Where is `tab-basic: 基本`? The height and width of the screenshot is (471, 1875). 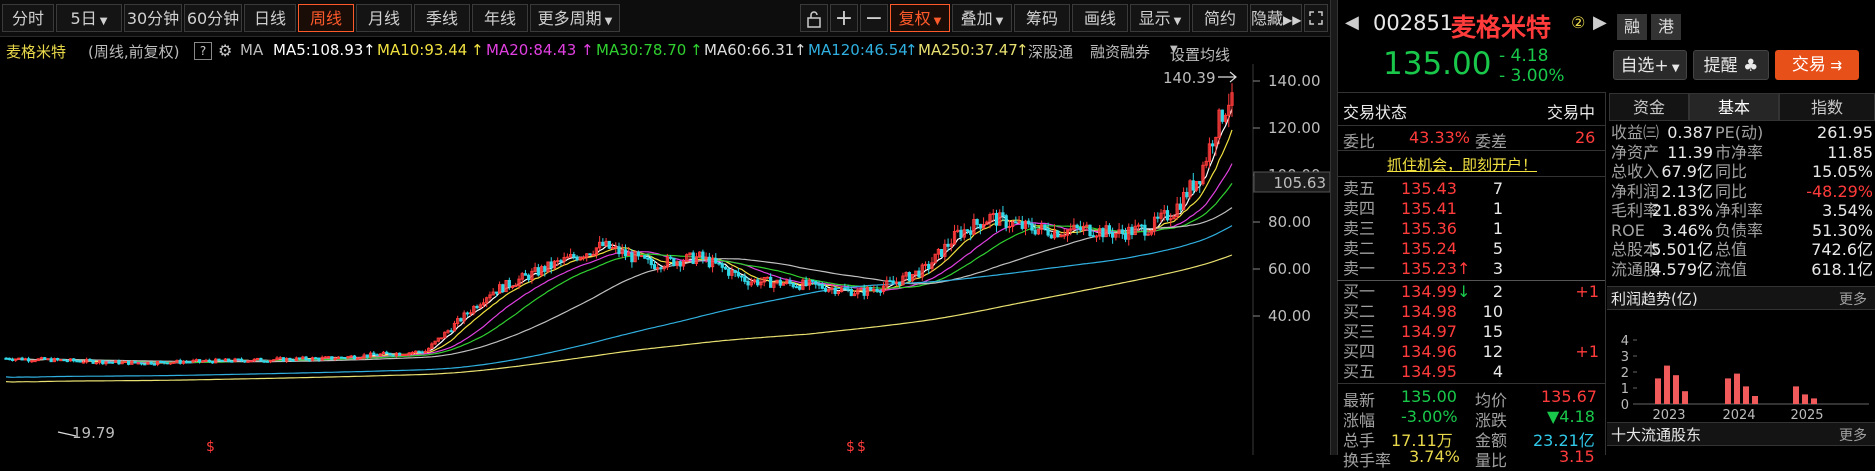
tab-basic: 基本 is located at coordinates (1734, 107).